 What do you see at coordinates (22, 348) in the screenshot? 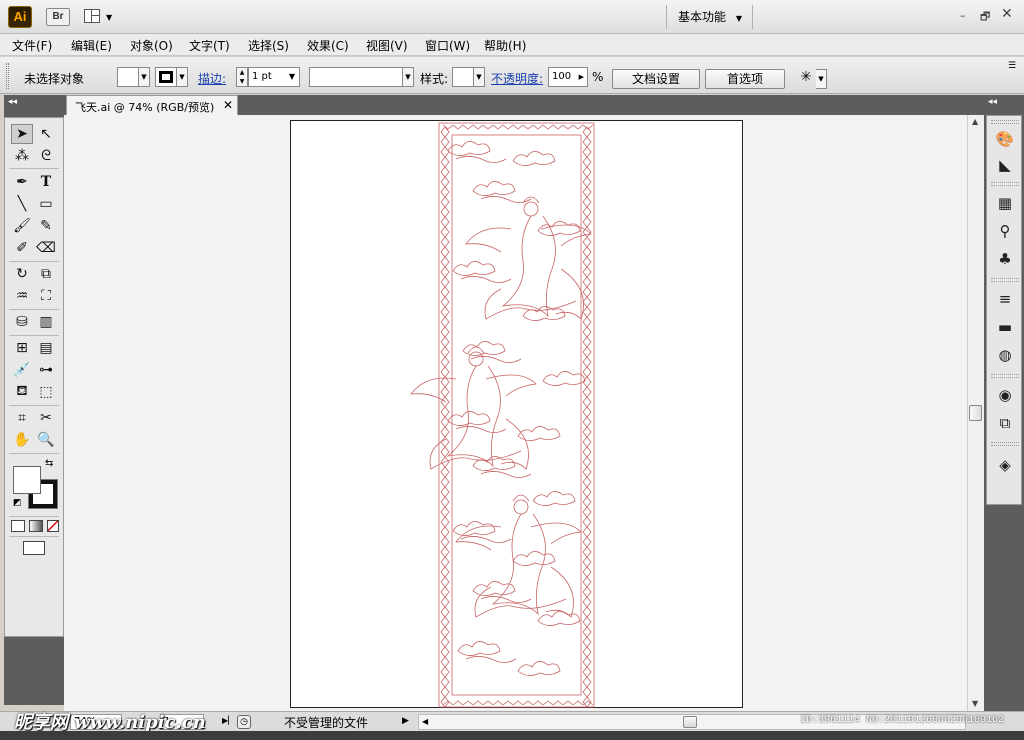
I see `mesh-tool-icon: ⊞` at bounding box center [22, 348].